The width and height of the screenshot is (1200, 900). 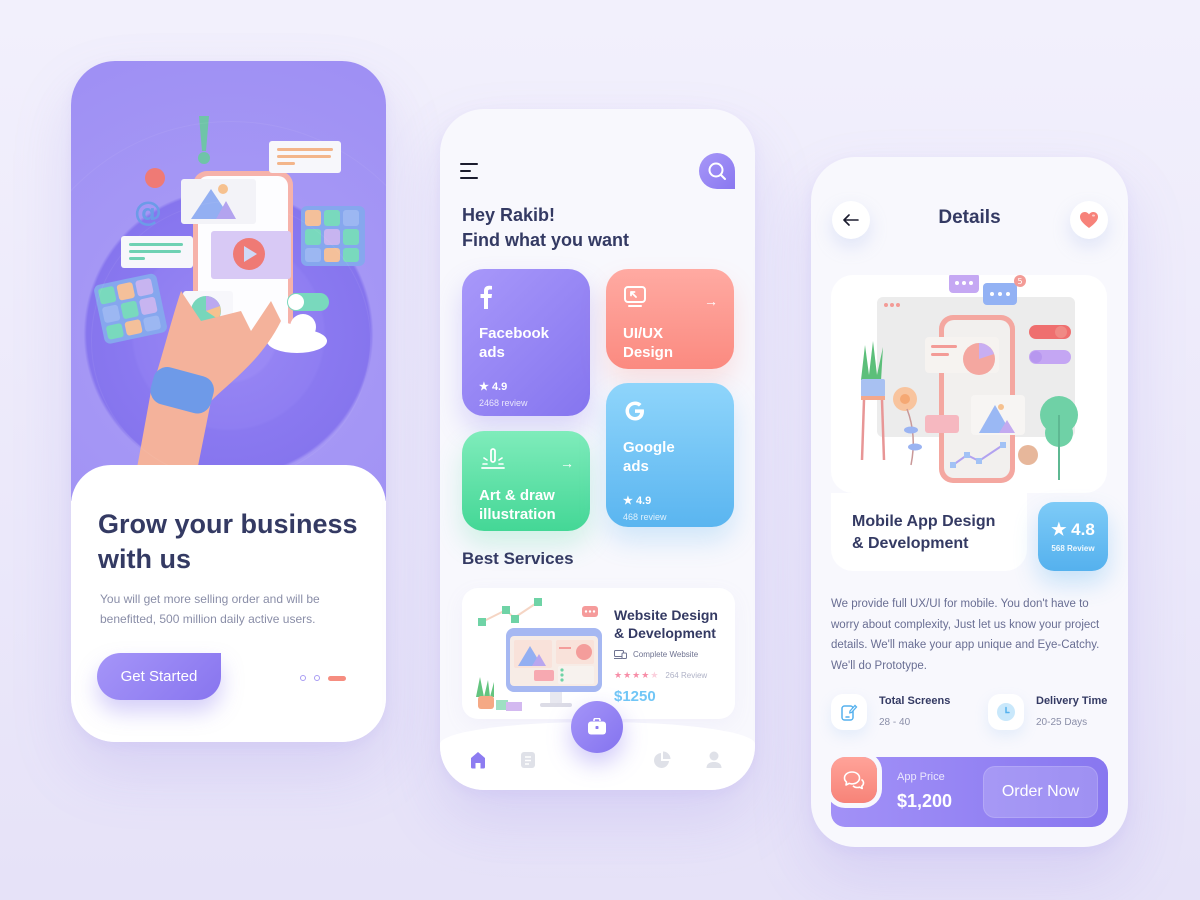 What do you see at coordinates (969, 378) in the screenshot?
I see `app-design-illustration: 5` at bounding box center [969, 378].